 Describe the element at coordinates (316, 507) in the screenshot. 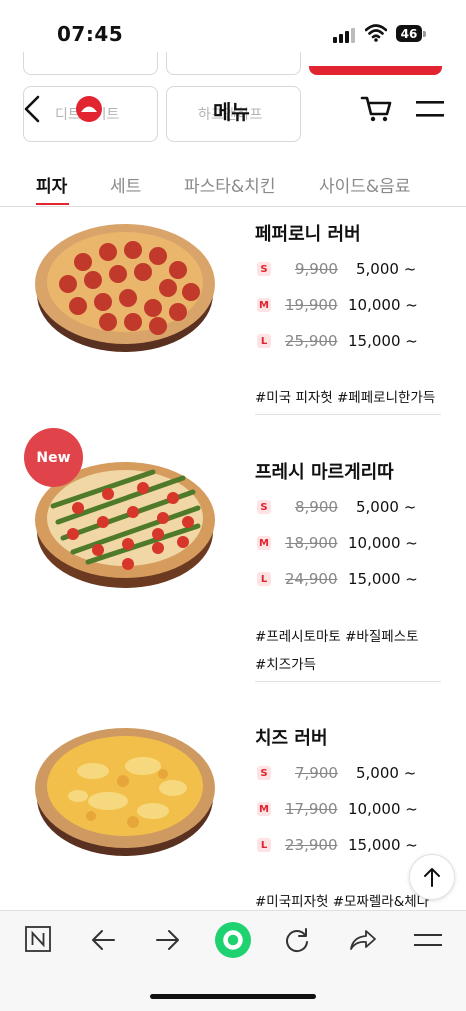

I see `original-price: 8,900` at that location.